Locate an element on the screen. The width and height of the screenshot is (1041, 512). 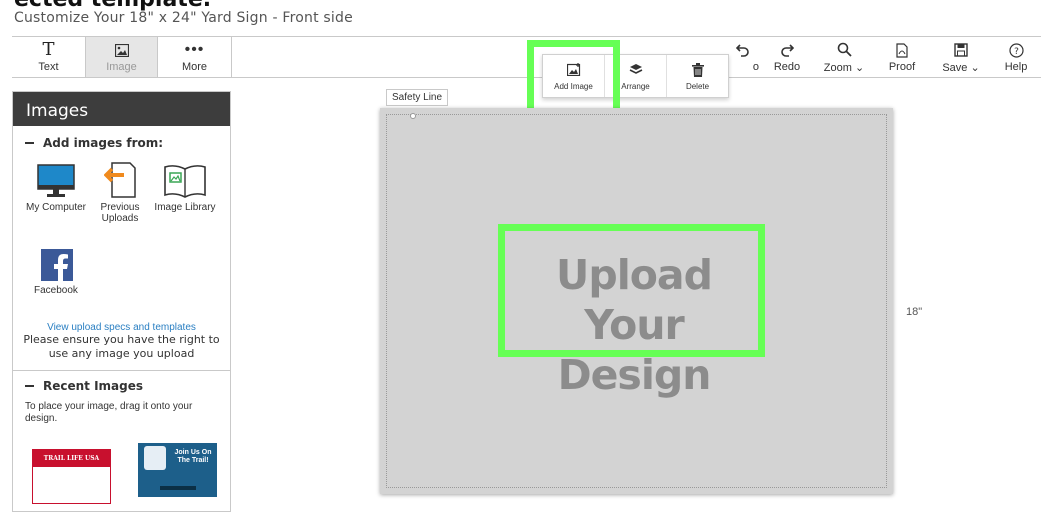
facebook-label: Facebook is located at coordinates (56, 290).